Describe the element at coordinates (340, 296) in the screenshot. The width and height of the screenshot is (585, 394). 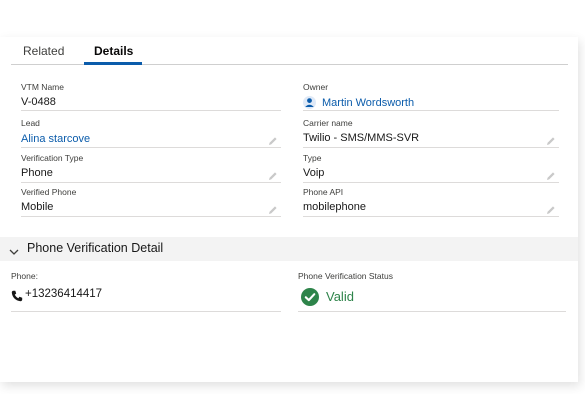
I see `status-value: Valid` at that location.